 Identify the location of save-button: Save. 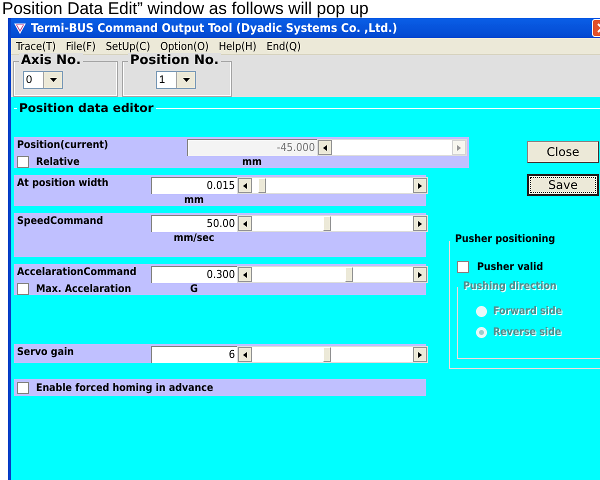
(563, 185).